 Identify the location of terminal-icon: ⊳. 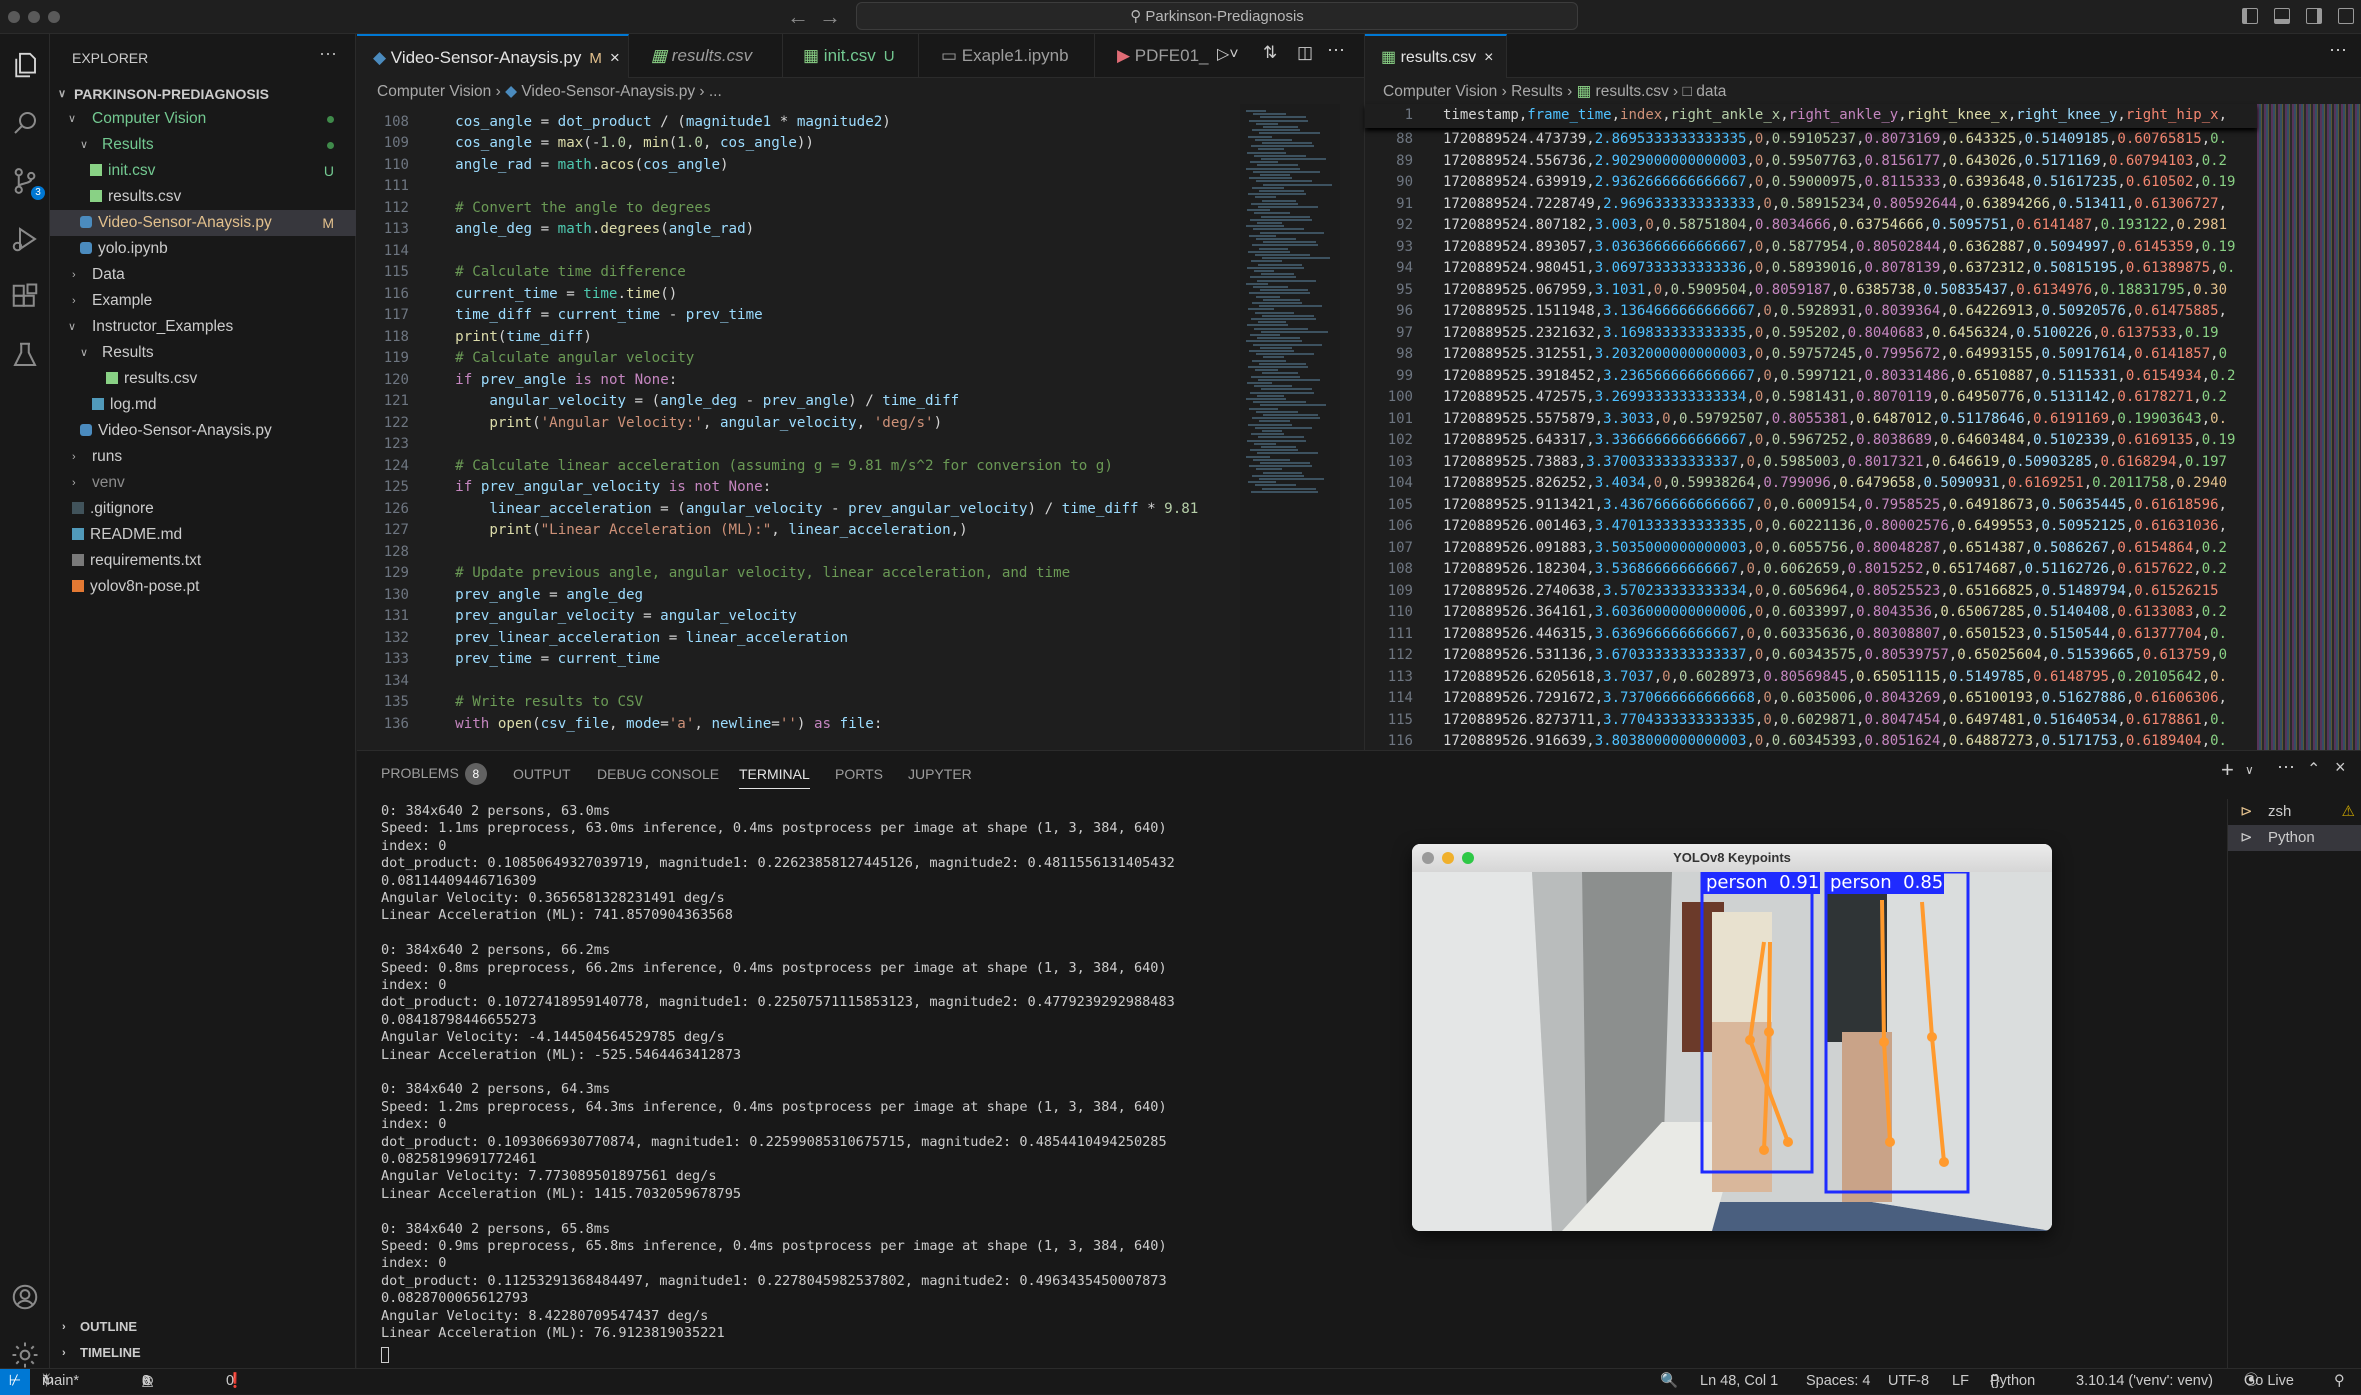
(2246, 837).